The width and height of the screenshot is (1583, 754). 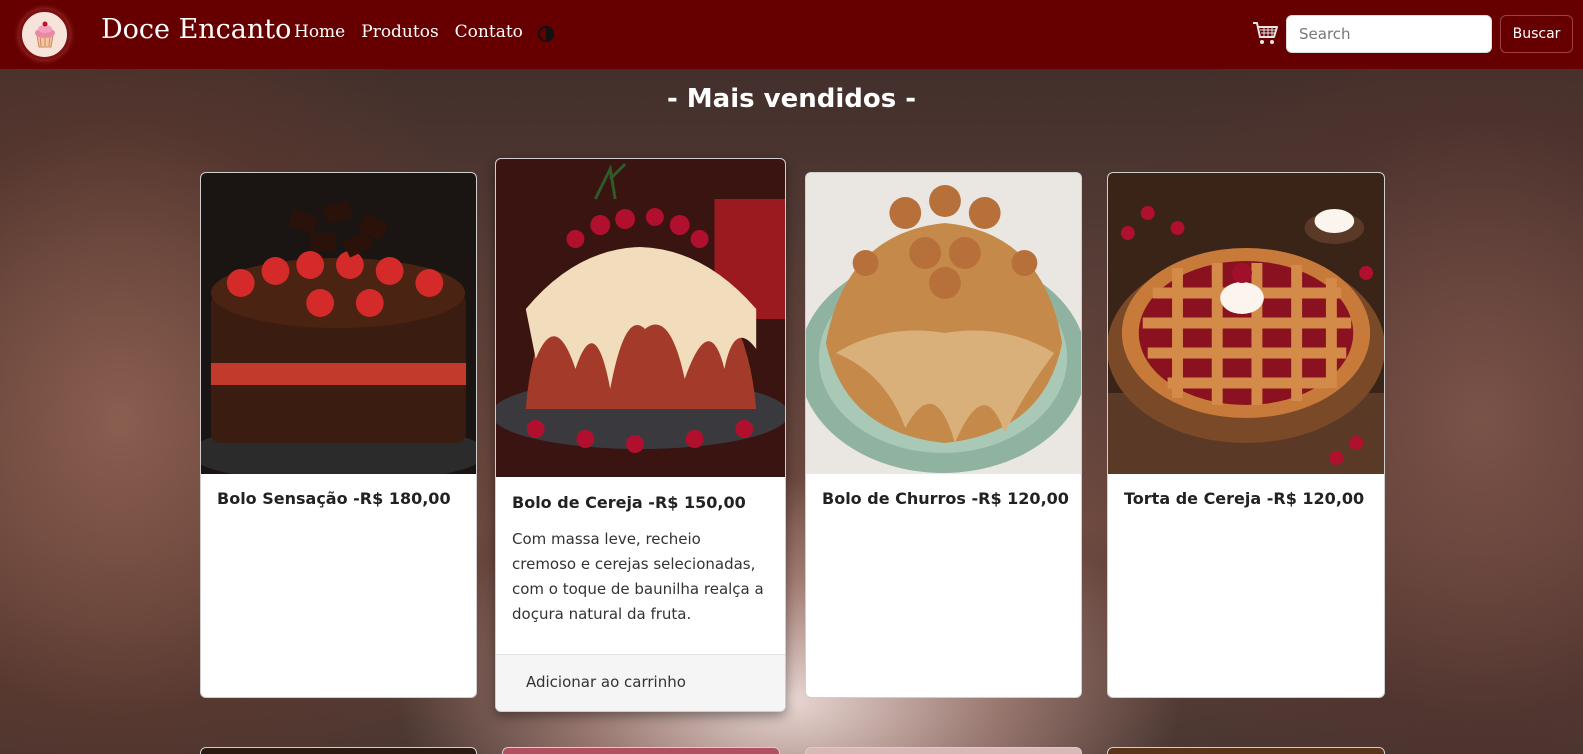 What do you see at coordinates (319, 32) in the screenshot?
I see `nav-home: Home` at bounding box center [319, 32].